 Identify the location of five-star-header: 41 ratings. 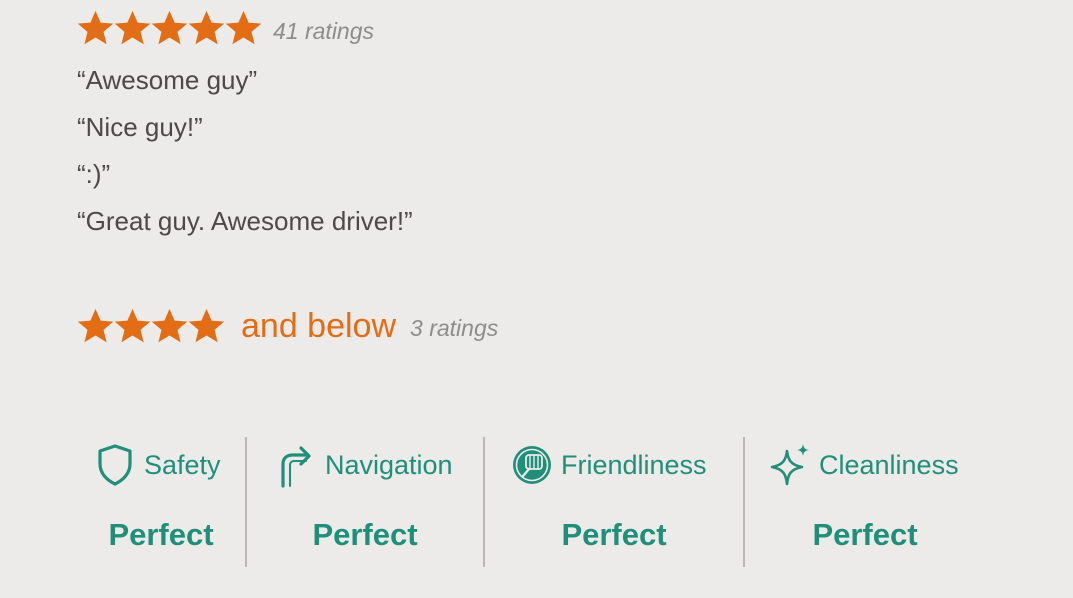
(245, 28).